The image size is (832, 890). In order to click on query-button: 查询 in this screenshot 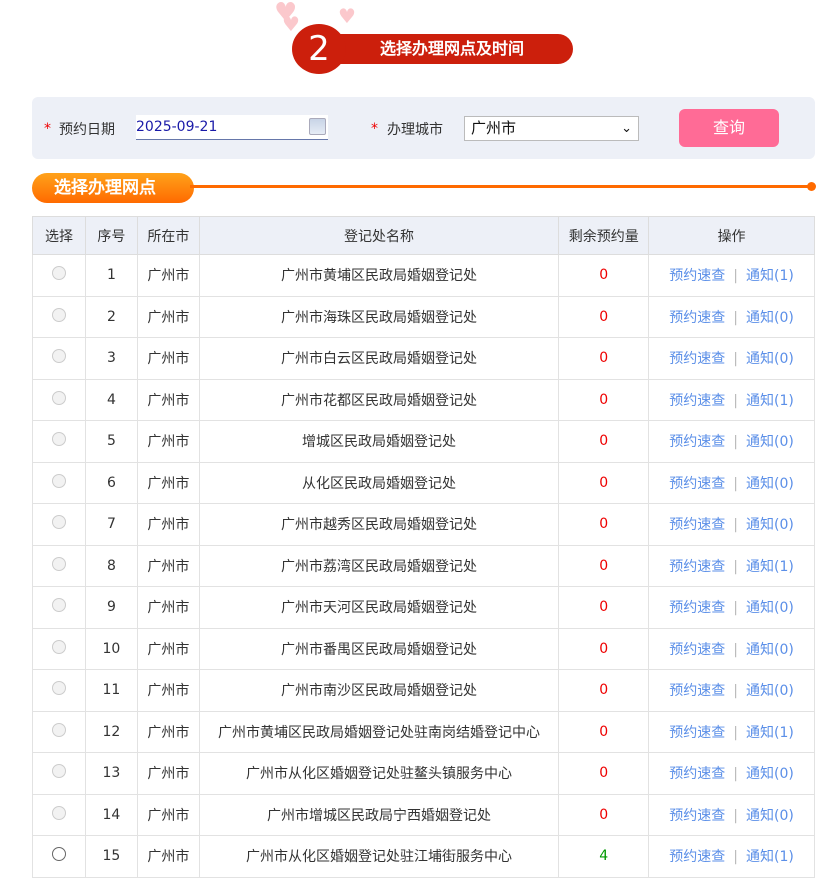, I will do `click(729, 128)`.